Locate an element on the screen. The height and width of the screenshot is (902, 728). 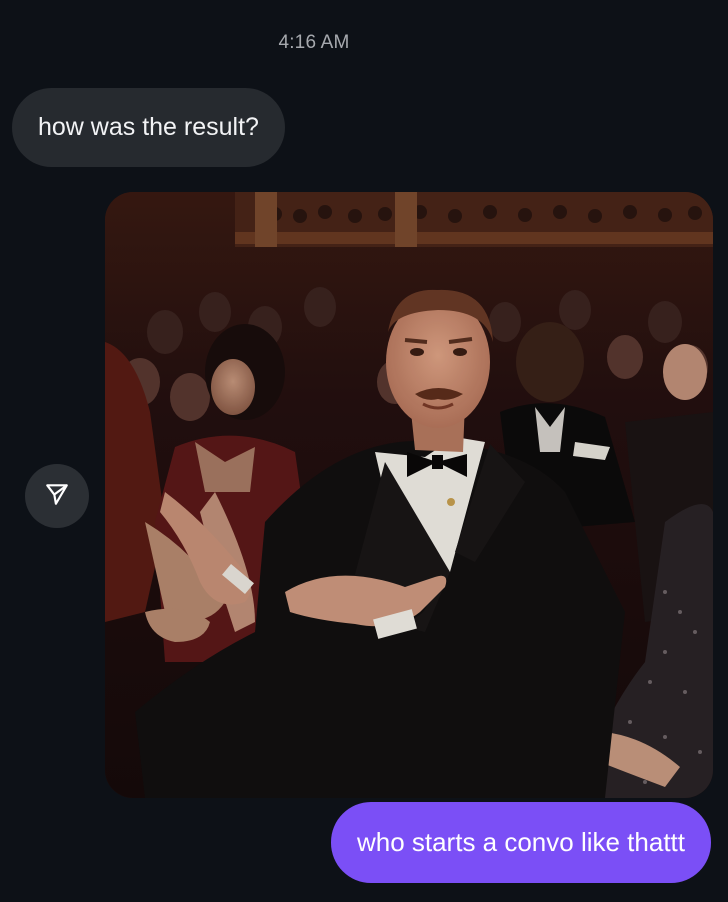
message-timestamp: 4:16 AM is located at coordinates (314, 42).